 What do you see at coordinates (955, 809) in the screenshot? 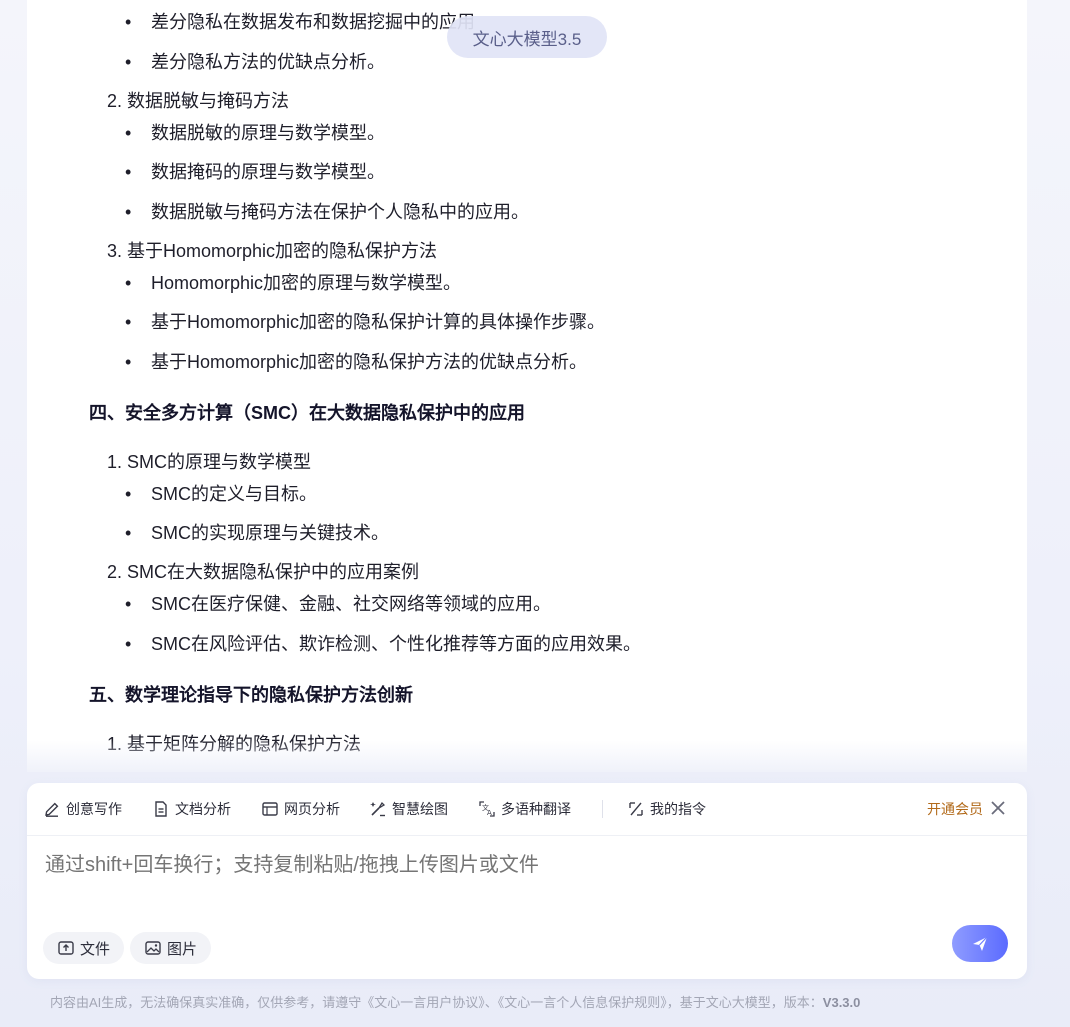
I see `vip-membership-link: 开通会员` at bounding box center [955, 809].